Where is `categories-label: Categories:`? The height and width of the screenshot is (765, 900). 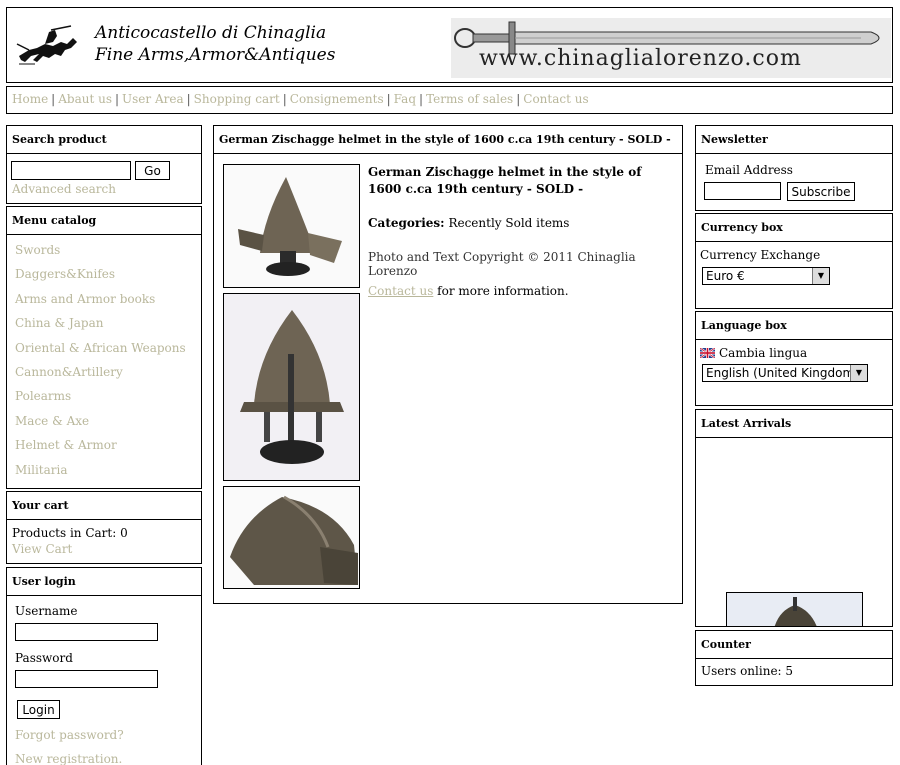
categories-label: Categories: is located at coordinates (406, 223).